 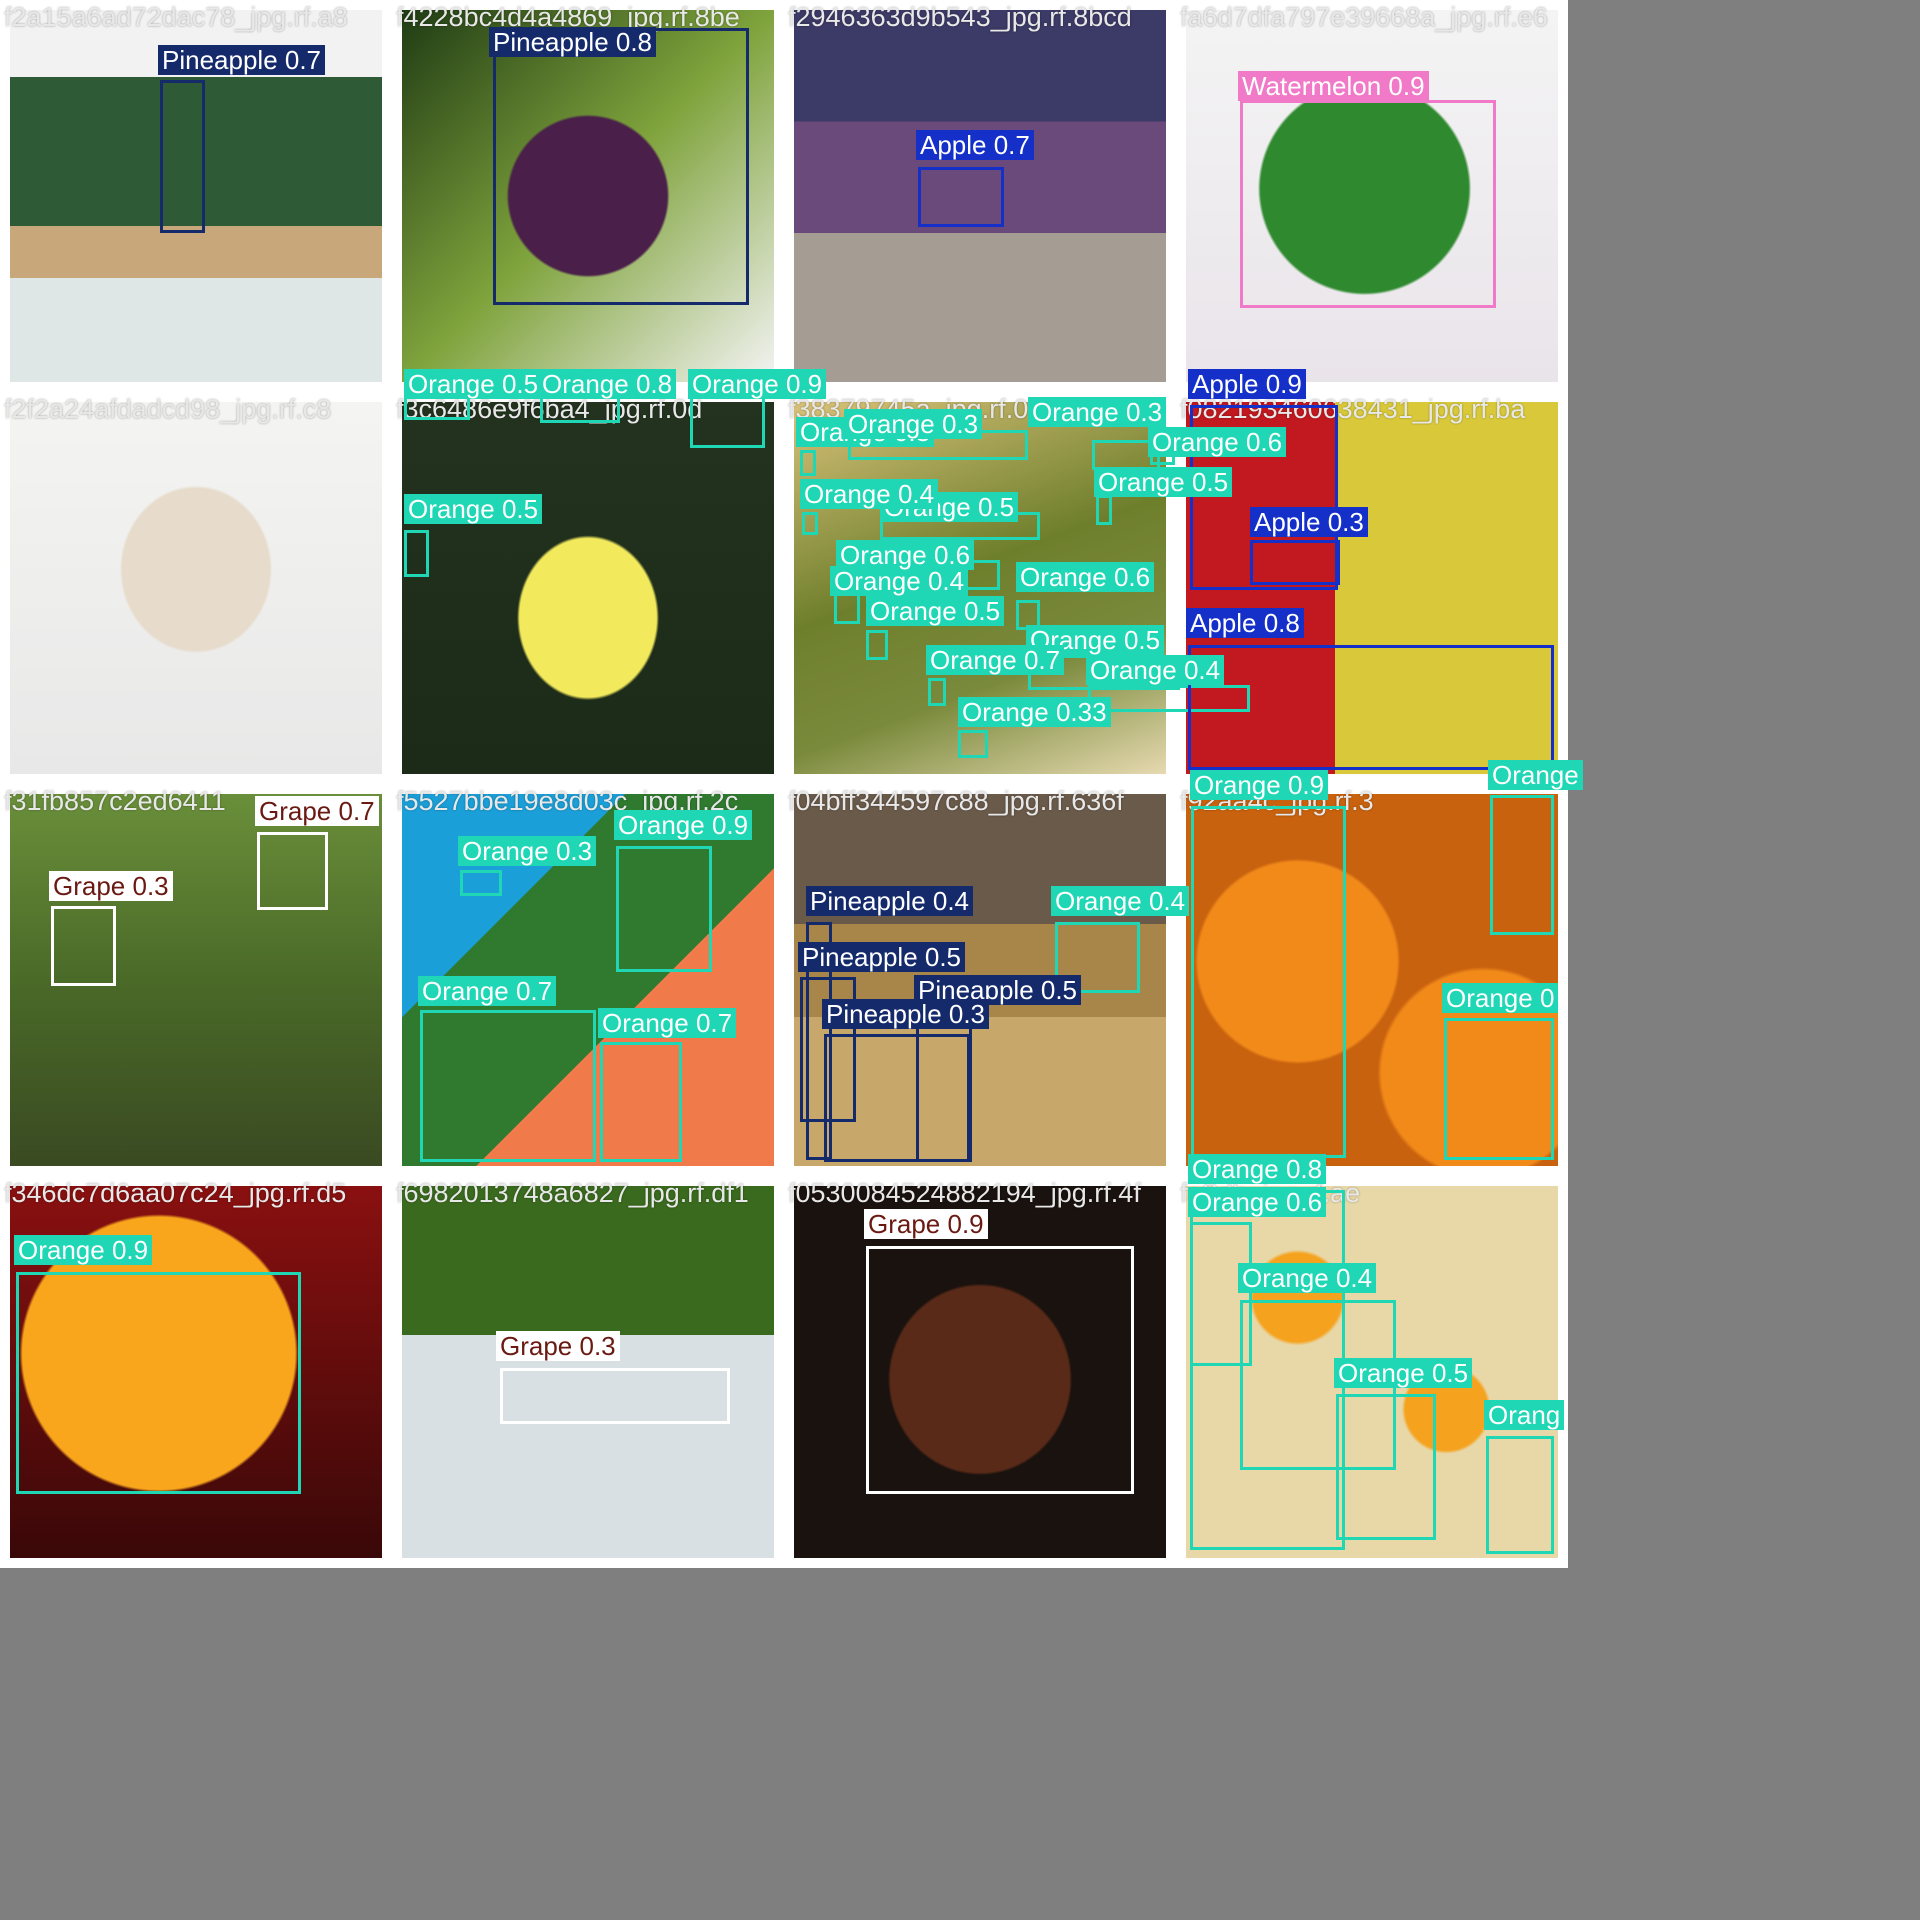 I want to click on detection-label: Apple 0.3, so click(x=1309, y=522).